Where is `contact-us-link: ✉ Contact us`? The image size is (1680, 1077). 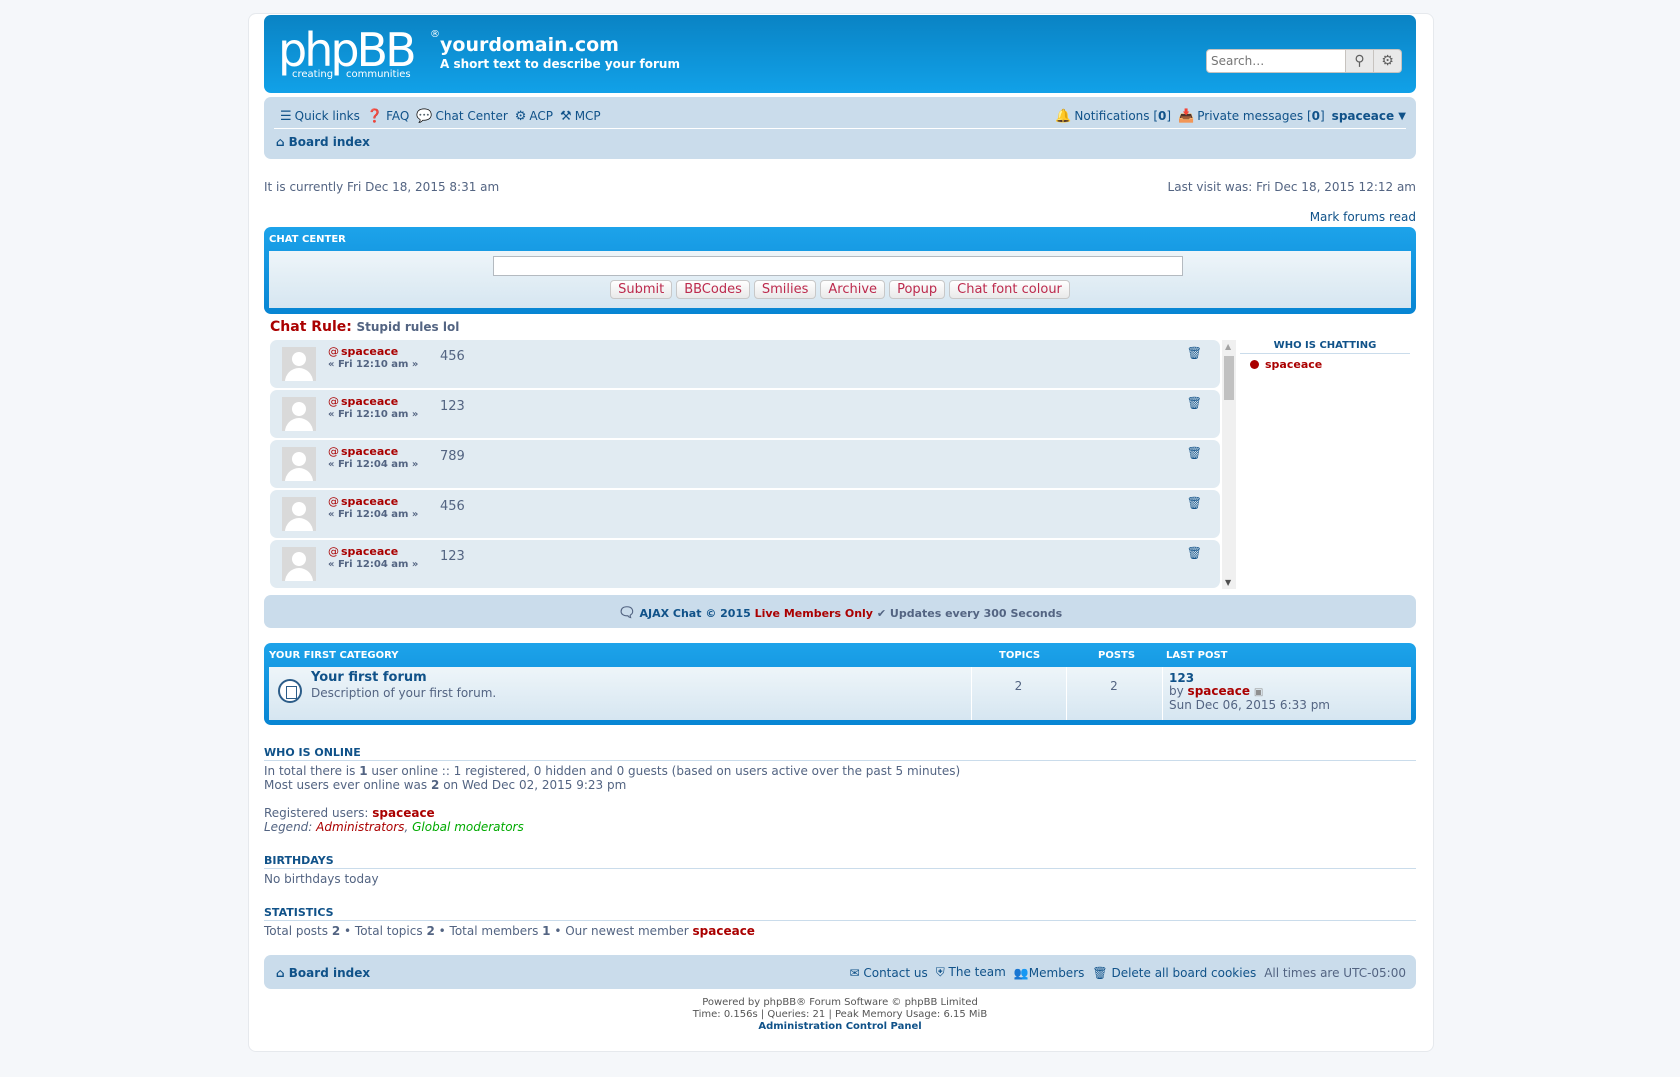
contact-us-link: ✉ Contact us is located at coordinates (888, 973).